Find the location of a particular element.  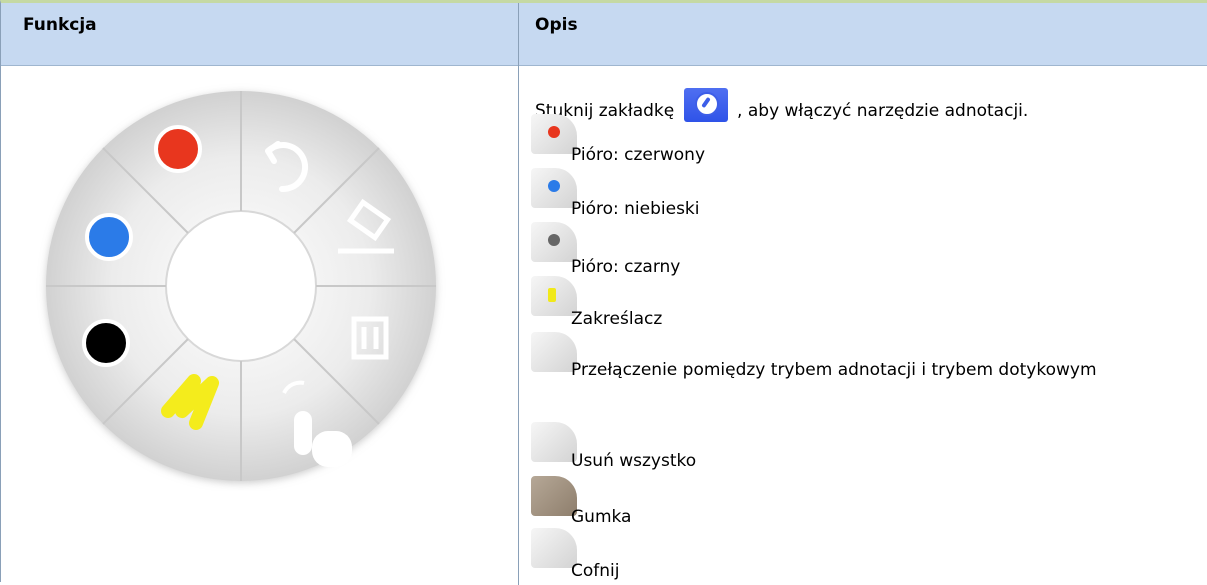

column-divider is located at coordinates (518, 294).